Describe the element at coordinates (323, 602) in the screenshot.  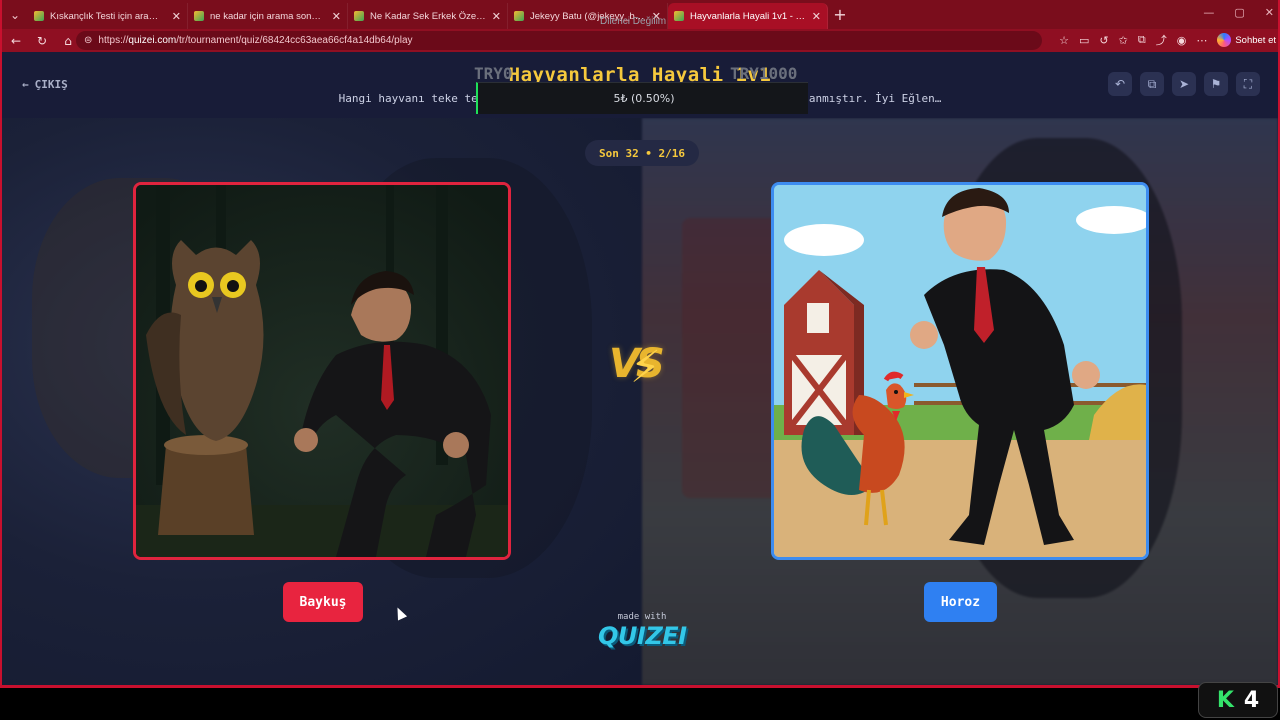
I see `choose-left-button: Baykuş` at that location.